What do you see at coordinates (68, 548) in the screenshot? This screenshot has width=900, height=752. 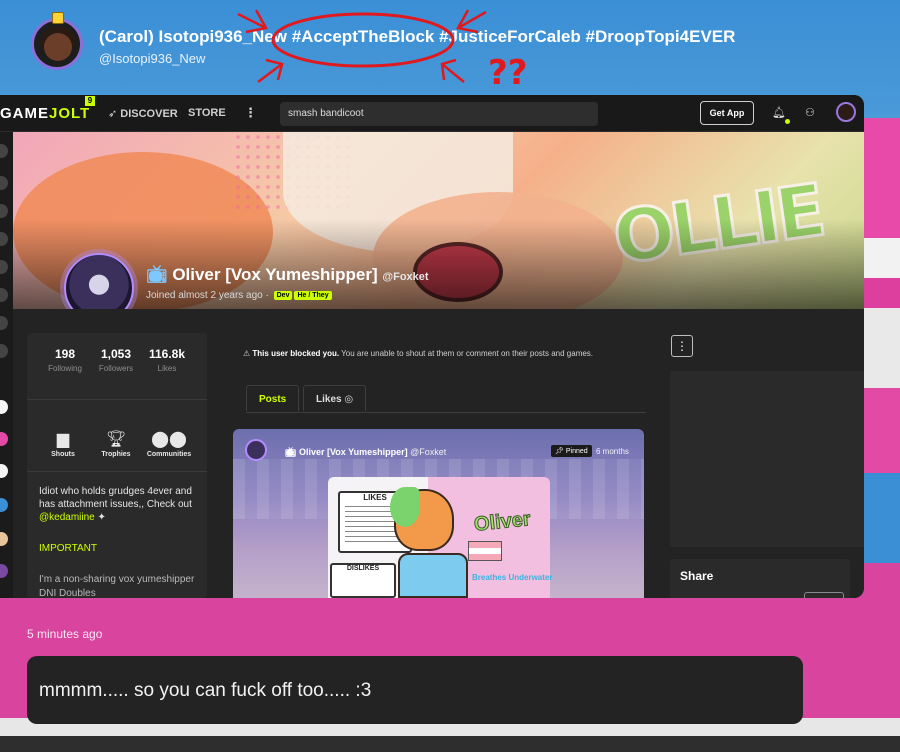 I see `bio-important: IMPORTANT` at bounding box center [68, 548].